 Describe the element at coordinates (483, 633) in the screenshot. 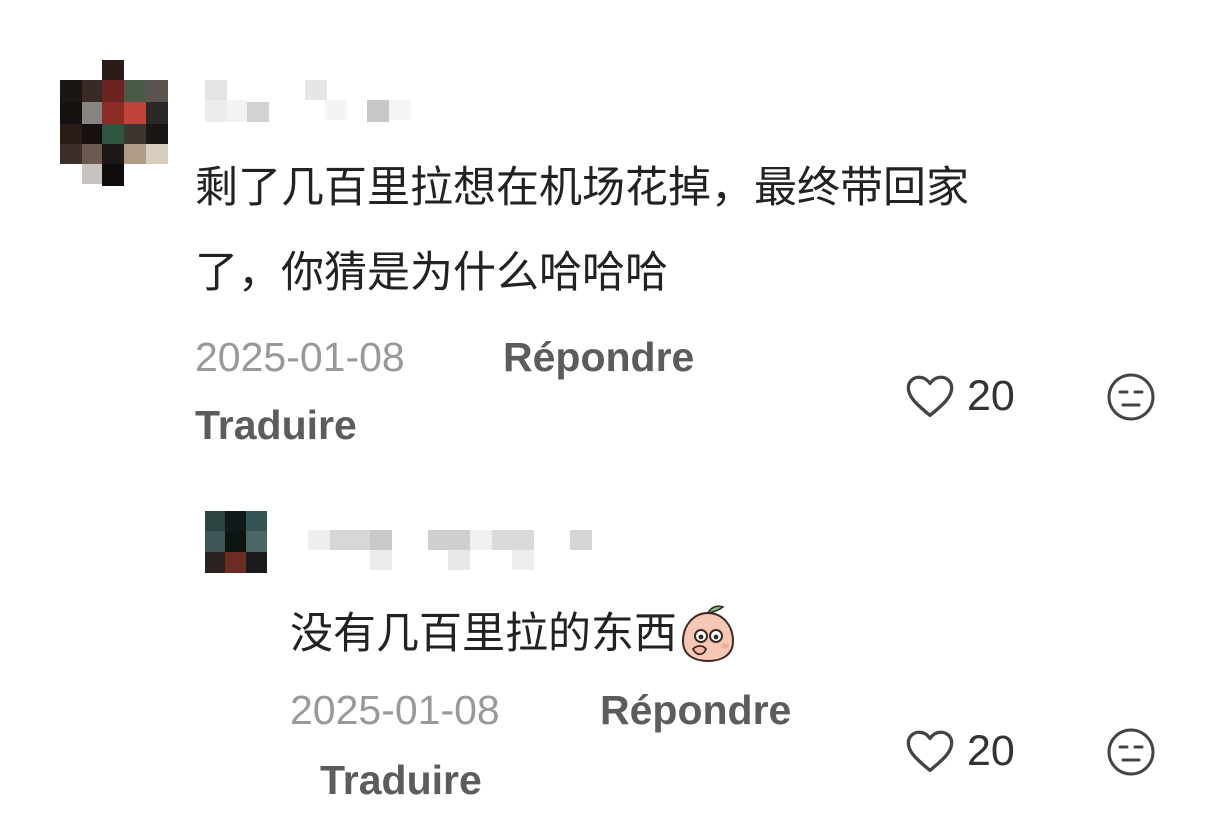

I see `reply-text: 没有几百里拉的东西` at that location.